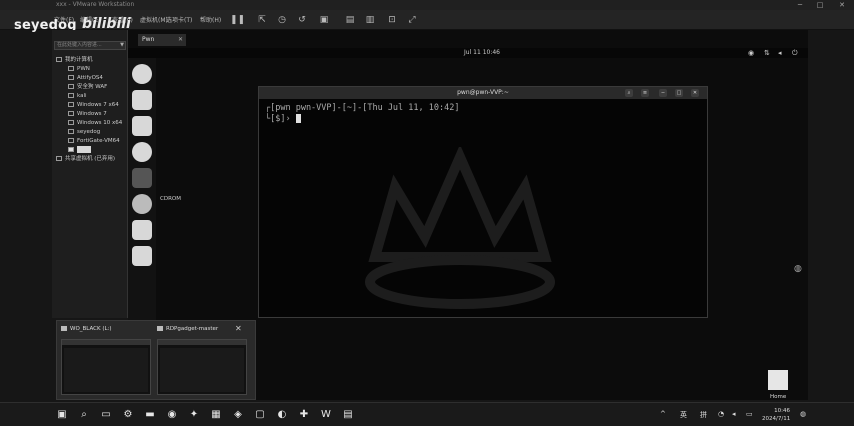  What do you see at coordinates (348, 415) in the screenshot?
I see `app-icon: ▤` at bounding box center [348, 415].